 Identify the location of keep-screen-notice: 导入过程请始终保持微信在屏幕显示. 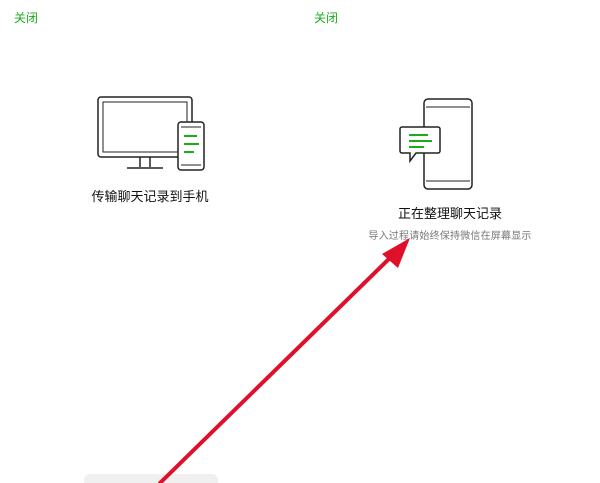
(450, 236).